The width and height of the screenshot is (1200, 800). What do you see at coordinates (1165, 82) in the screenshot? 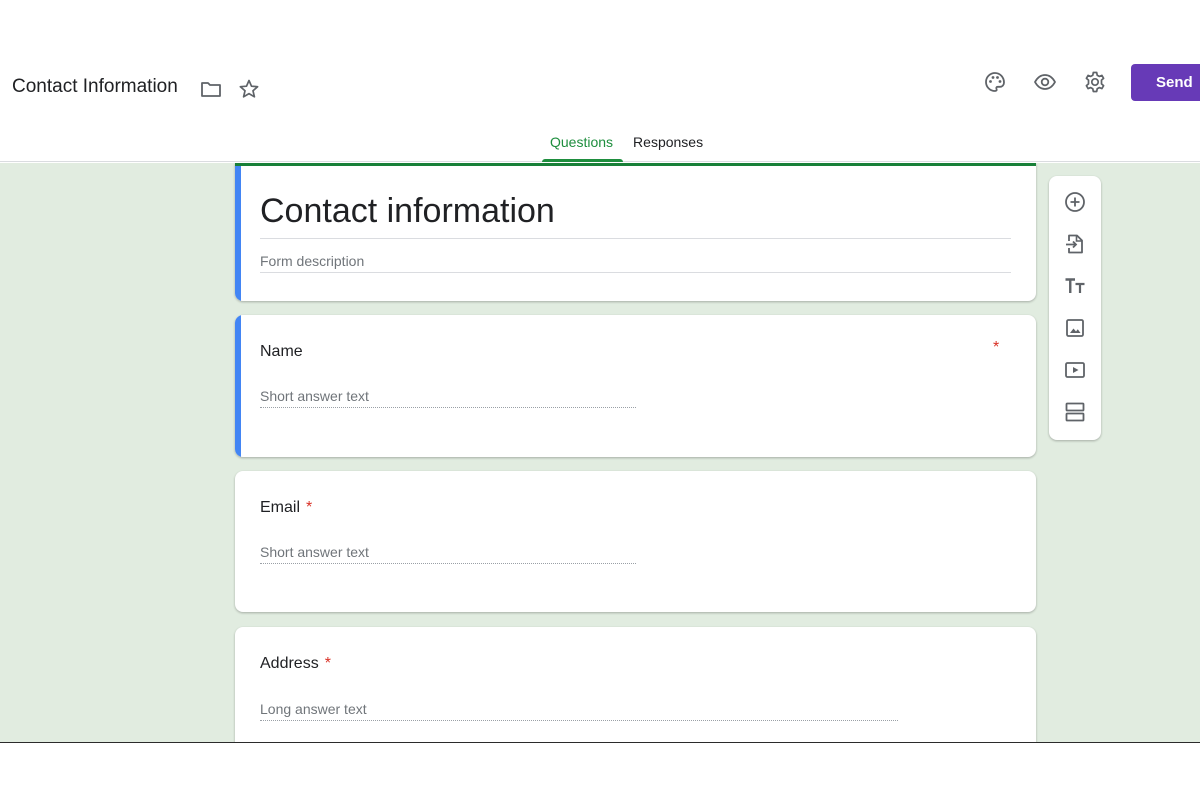
I see `send-button: Send` at bounding box center [1165, 82].